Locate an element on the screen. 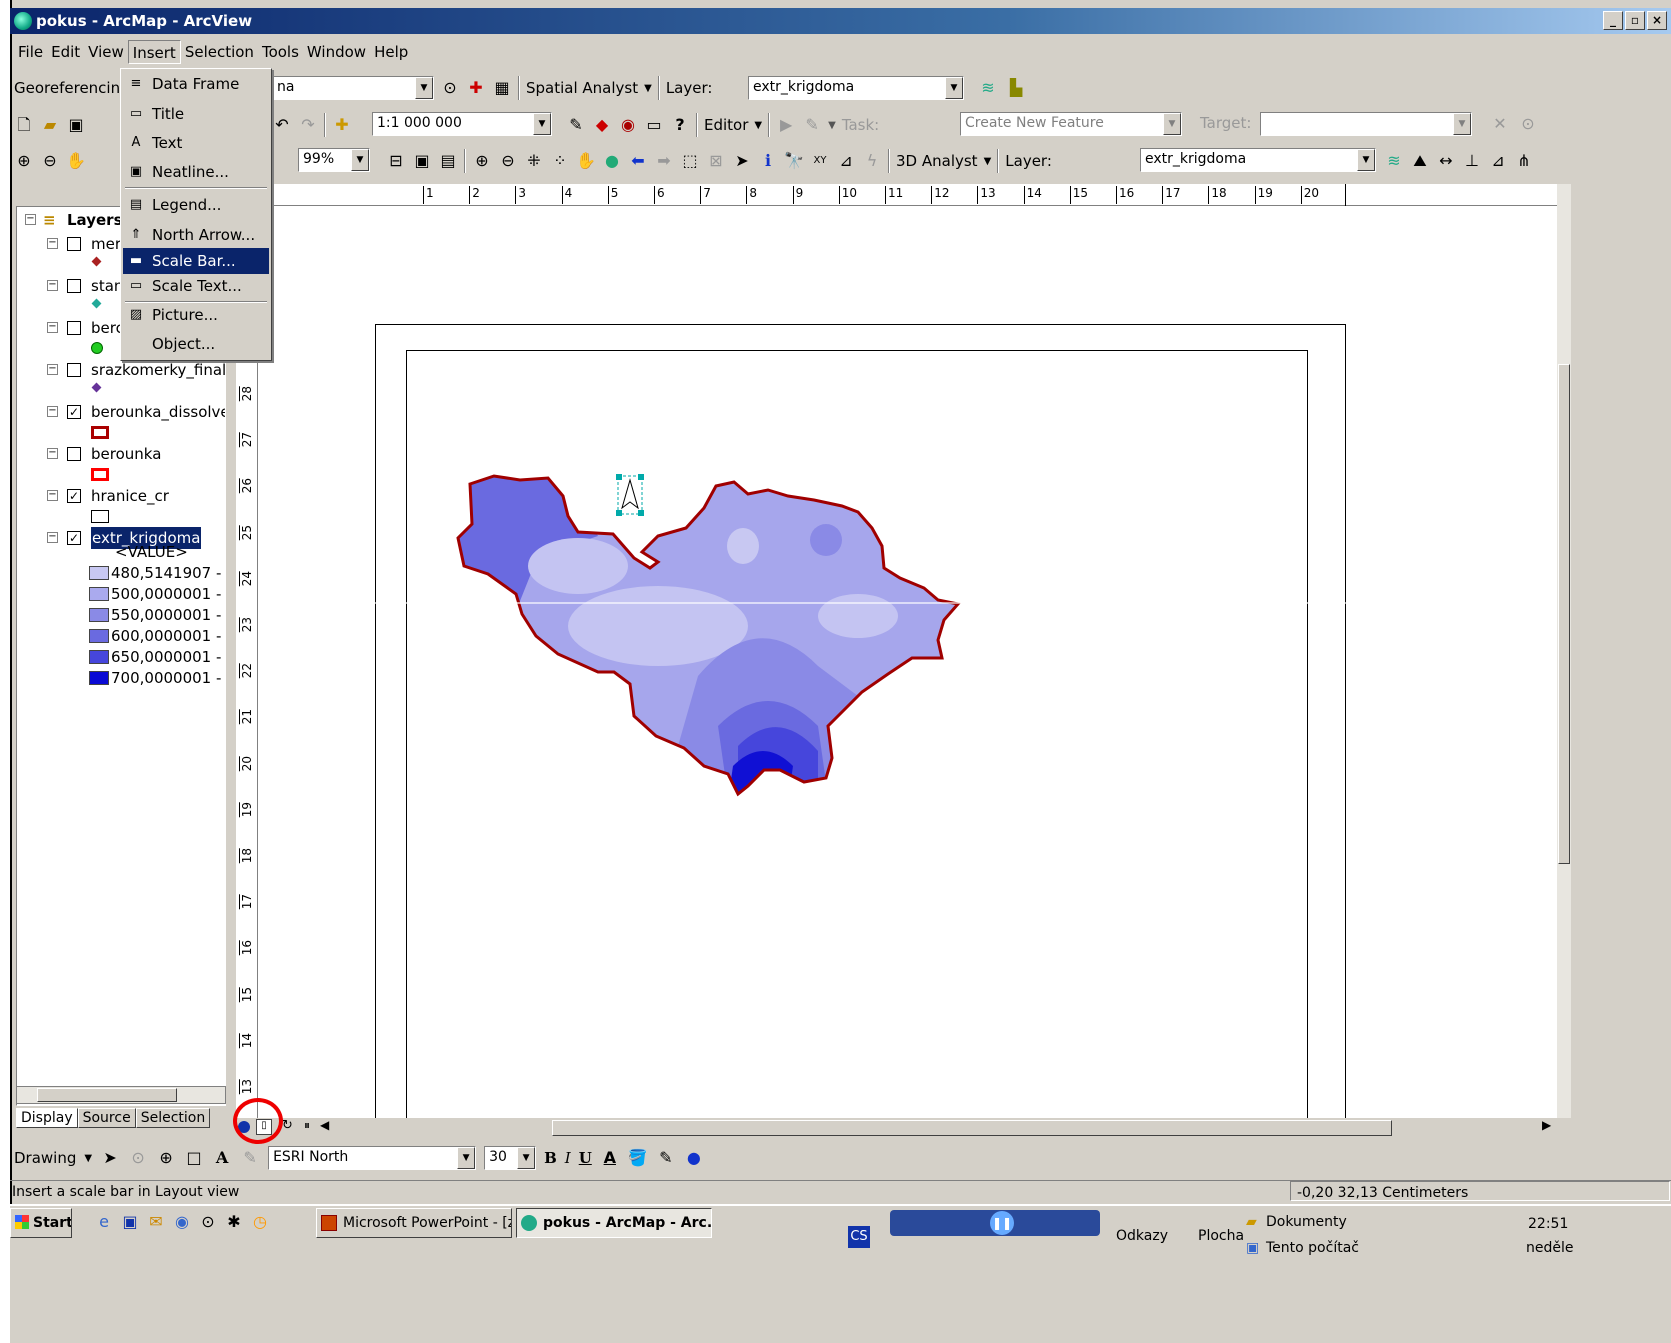 The width and height of the screenshot is (1671, 1343). open-icon: ▰ is located at coordinates (50, 125).